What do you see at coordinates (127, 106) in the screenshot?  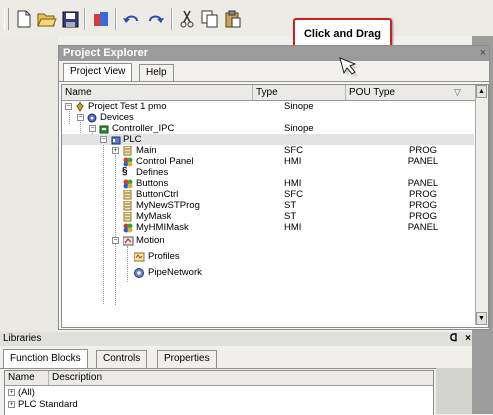 I see `tree-row-label: Project Test 1 pmo` at bounding box center [127, 106].